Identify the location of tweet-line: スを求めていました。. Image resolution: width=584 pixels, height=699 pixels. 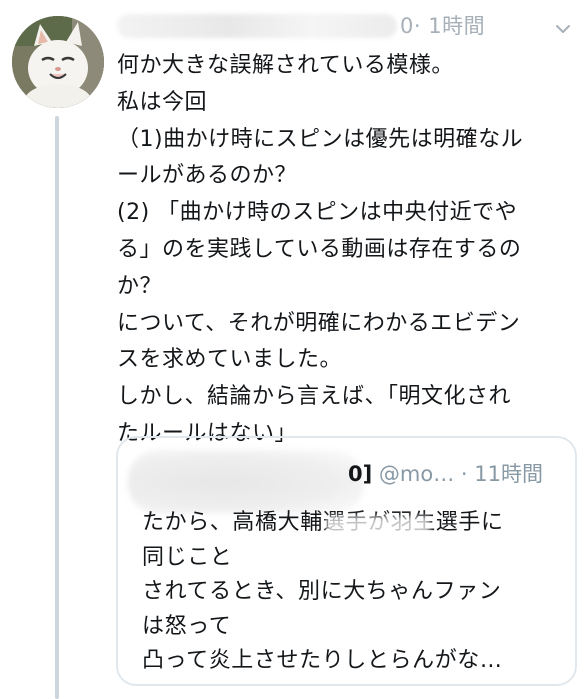
(230, 360).